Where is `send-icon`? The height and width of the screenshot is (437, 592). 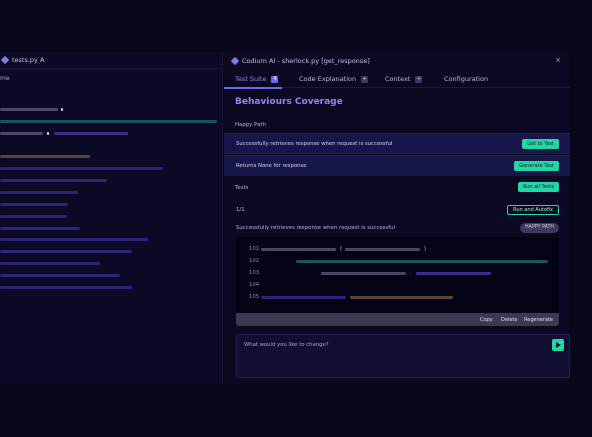 send-icon is located at coordinates (558, 345).